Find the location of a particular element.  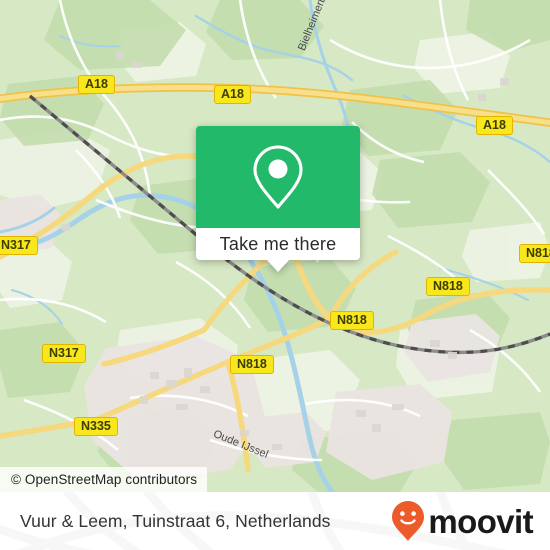

take-me-there-callout: Take me there is located at coordinates (278, 199).